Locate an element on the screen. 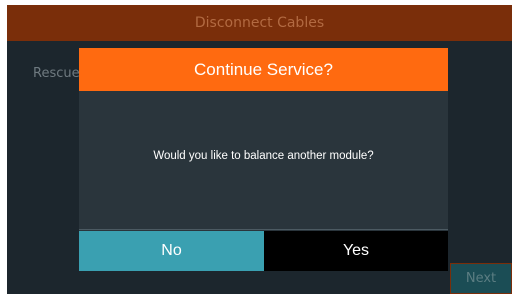  header-title: Disconnect Cables is located at coordinates (259, 23).